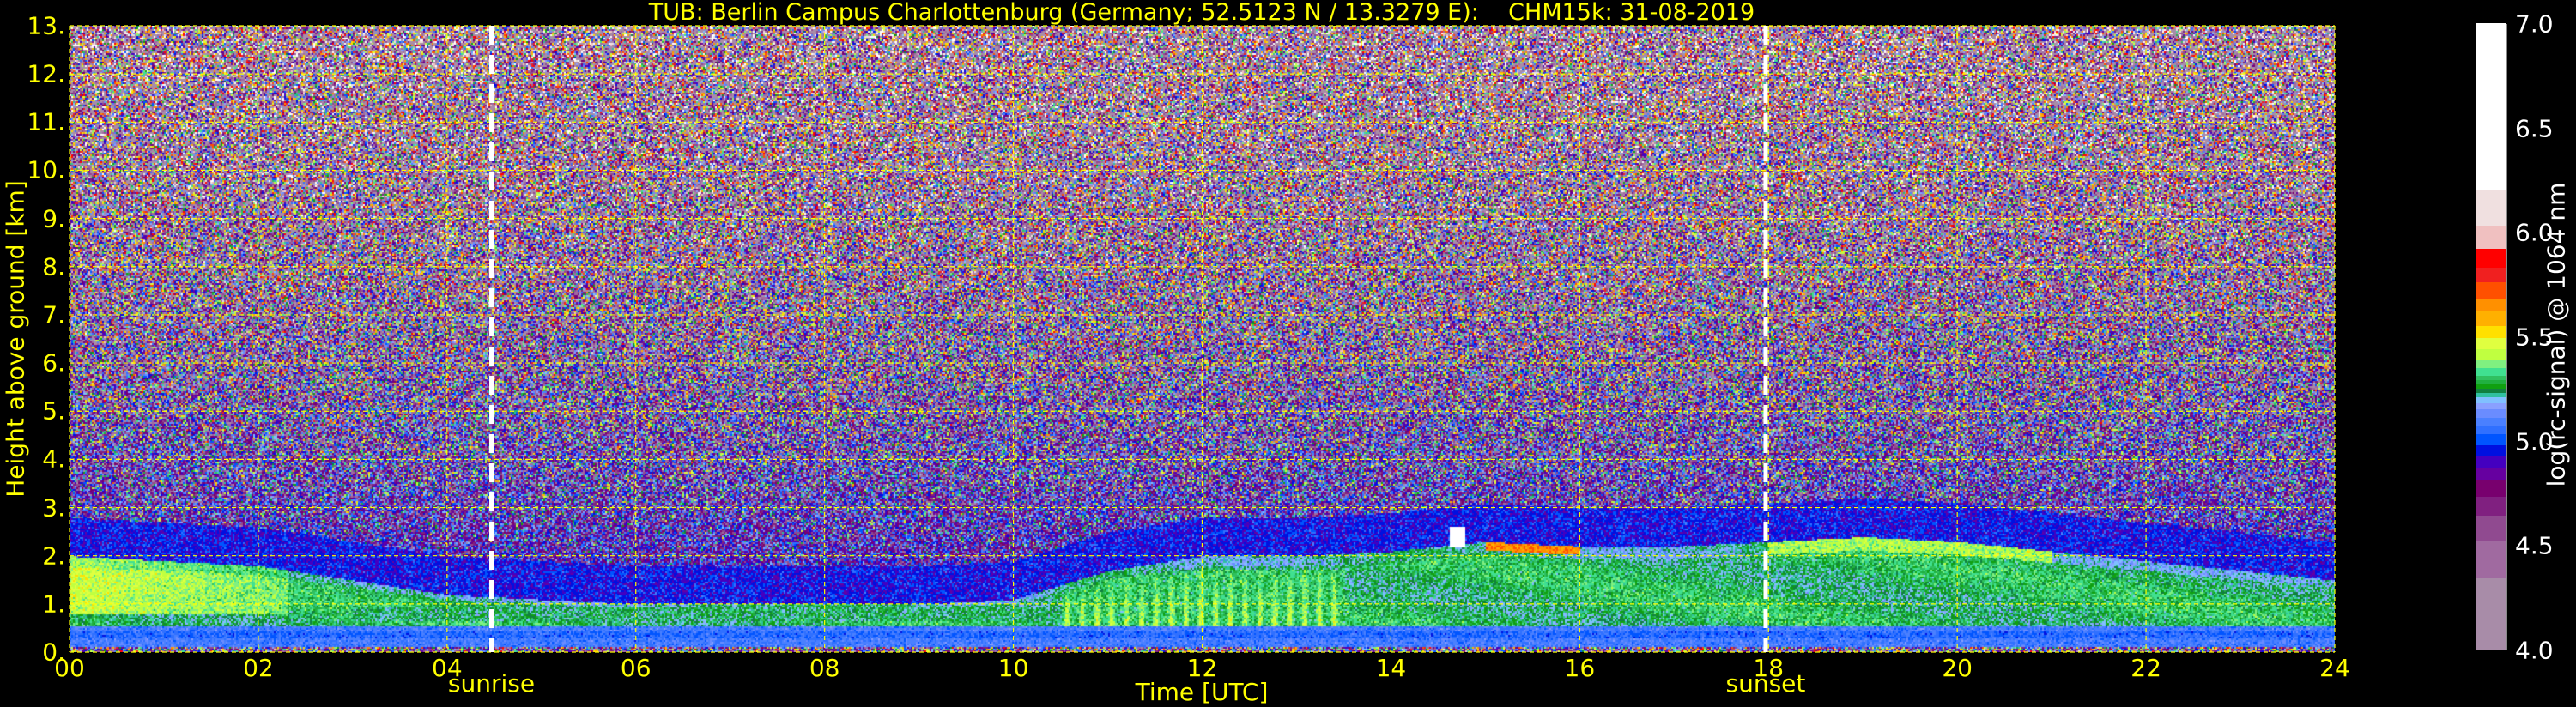 Image resolution: width=2576 pixels, height=707 pixels. What do you see at coordinates (1766, 683) in the screenshot?
I see `sunset-label: sunset` at bounding box center [1766, 683].